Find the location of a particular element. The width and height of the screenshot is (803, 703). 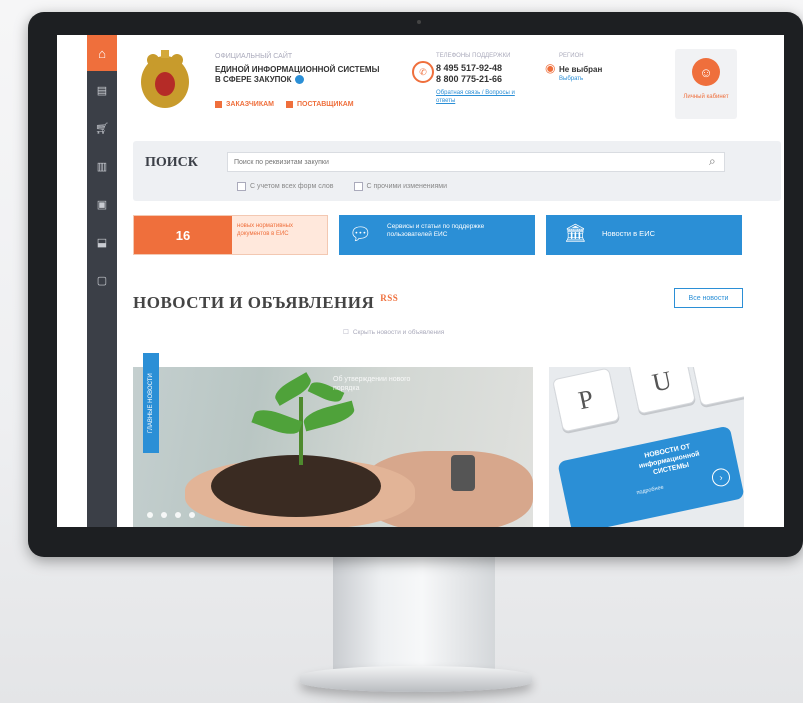

slide-caption: Об утверждении нового порядка is located at coordinates (372, 384).